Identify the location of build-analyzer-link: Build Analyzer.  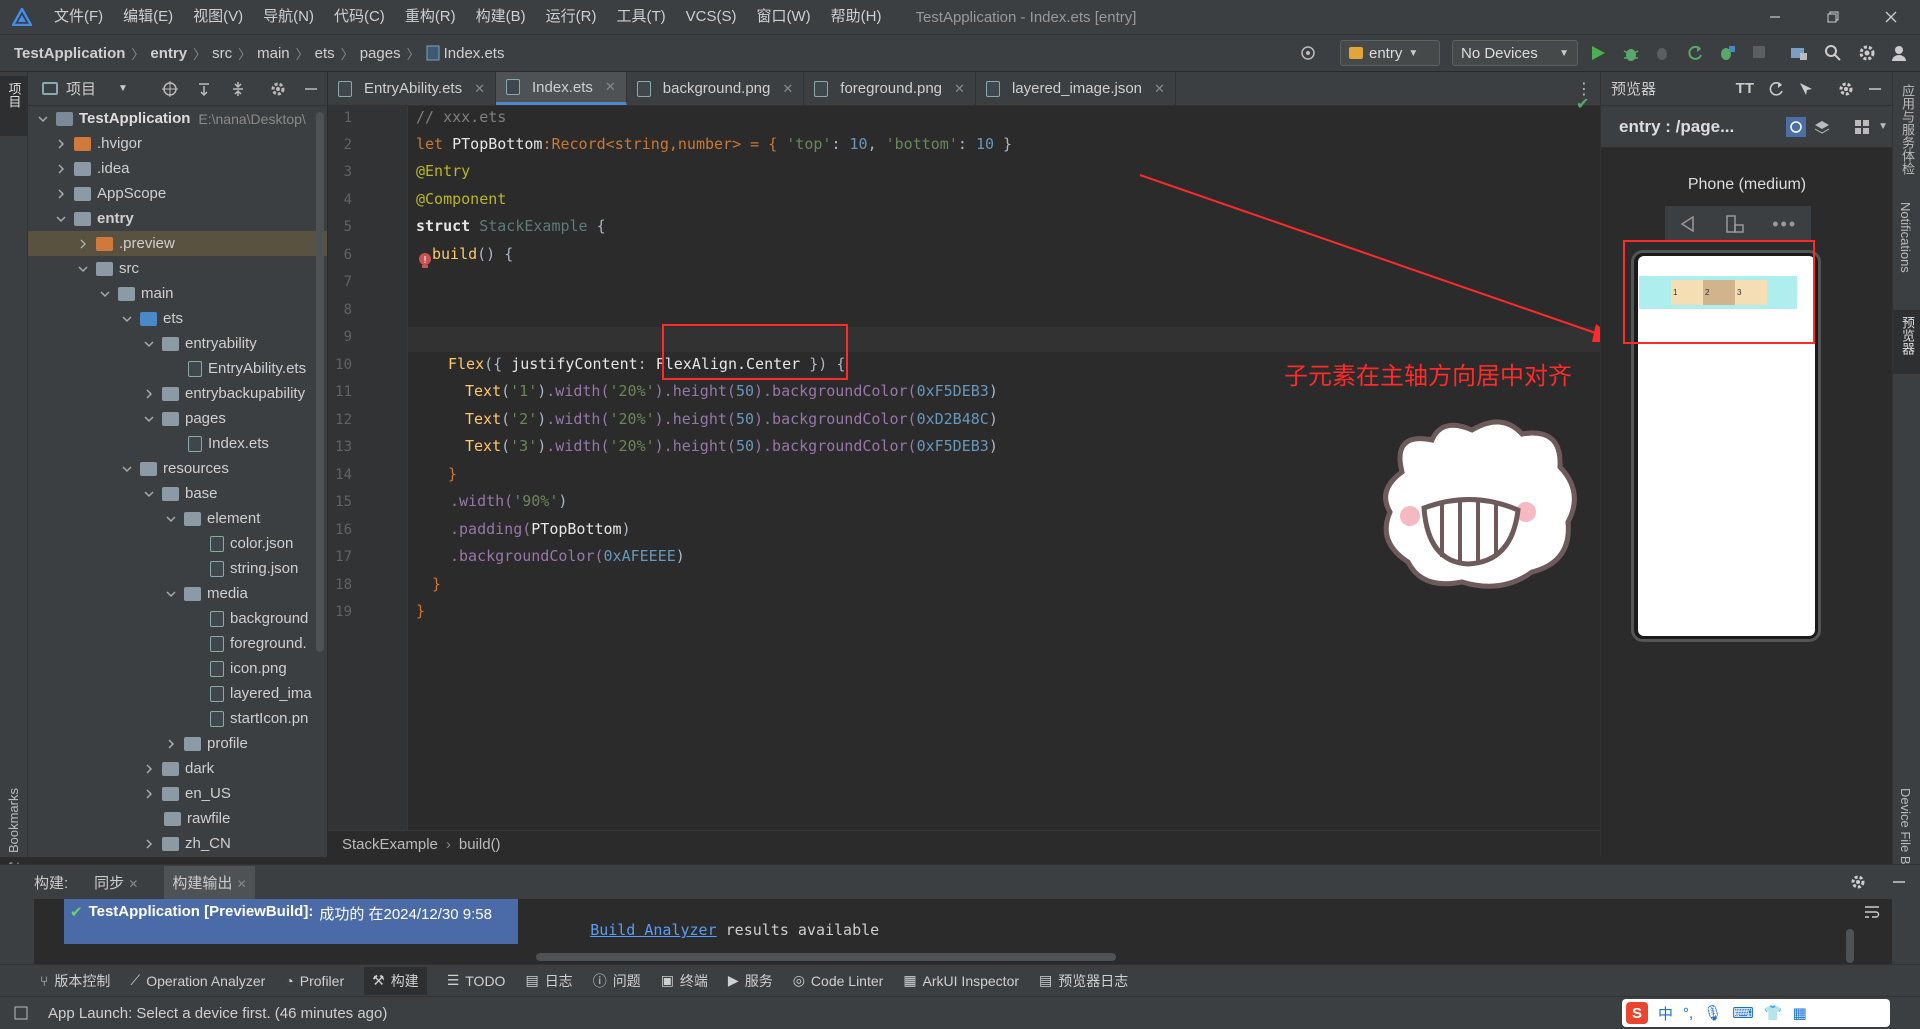
(653, 930).